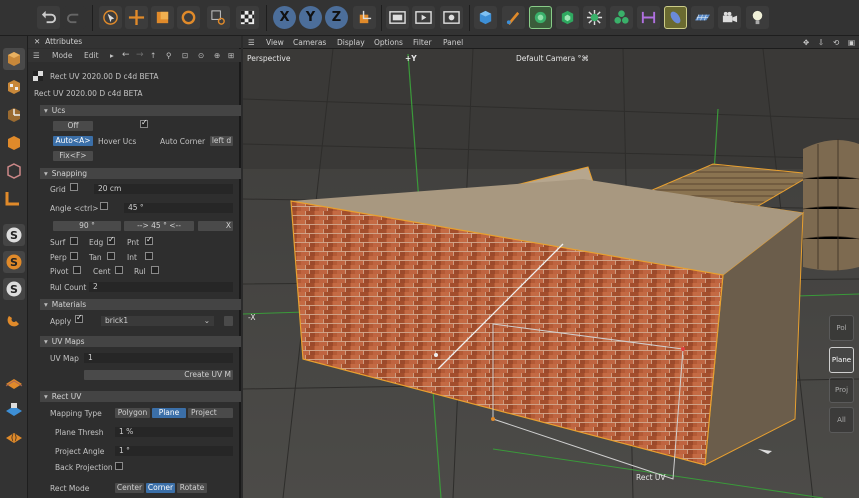 Image resolution: width=859 pixels, height=498 pixels. Describe the element at coordinates (37, 41) in the screenshot. I see `close-icon: ✕` at that location.